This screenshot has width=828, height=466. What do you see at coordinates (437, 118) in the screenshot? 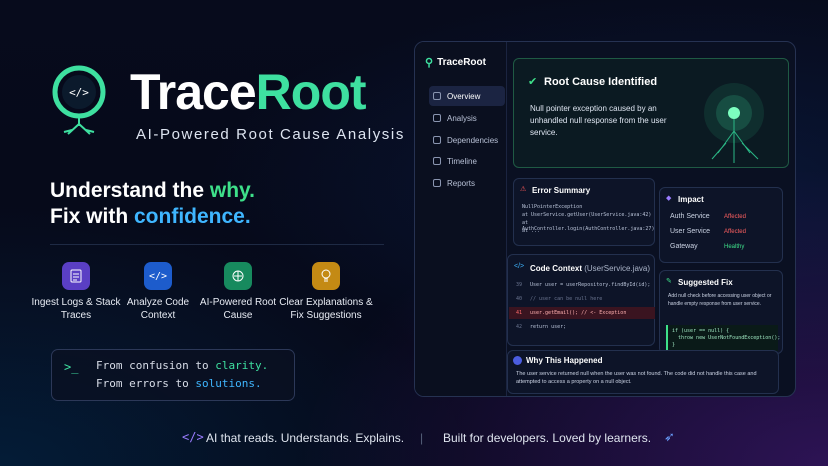
I see `analysis-icon` at bounding box center [437, 118].